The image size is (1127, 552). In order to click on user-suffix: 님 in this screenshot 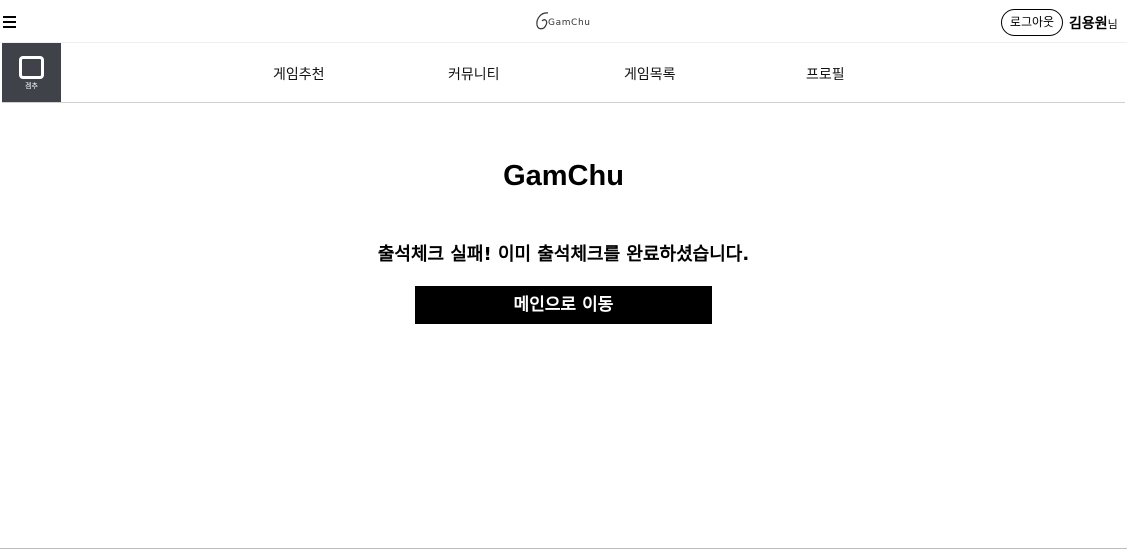, I will do `click(1112, 24)`.